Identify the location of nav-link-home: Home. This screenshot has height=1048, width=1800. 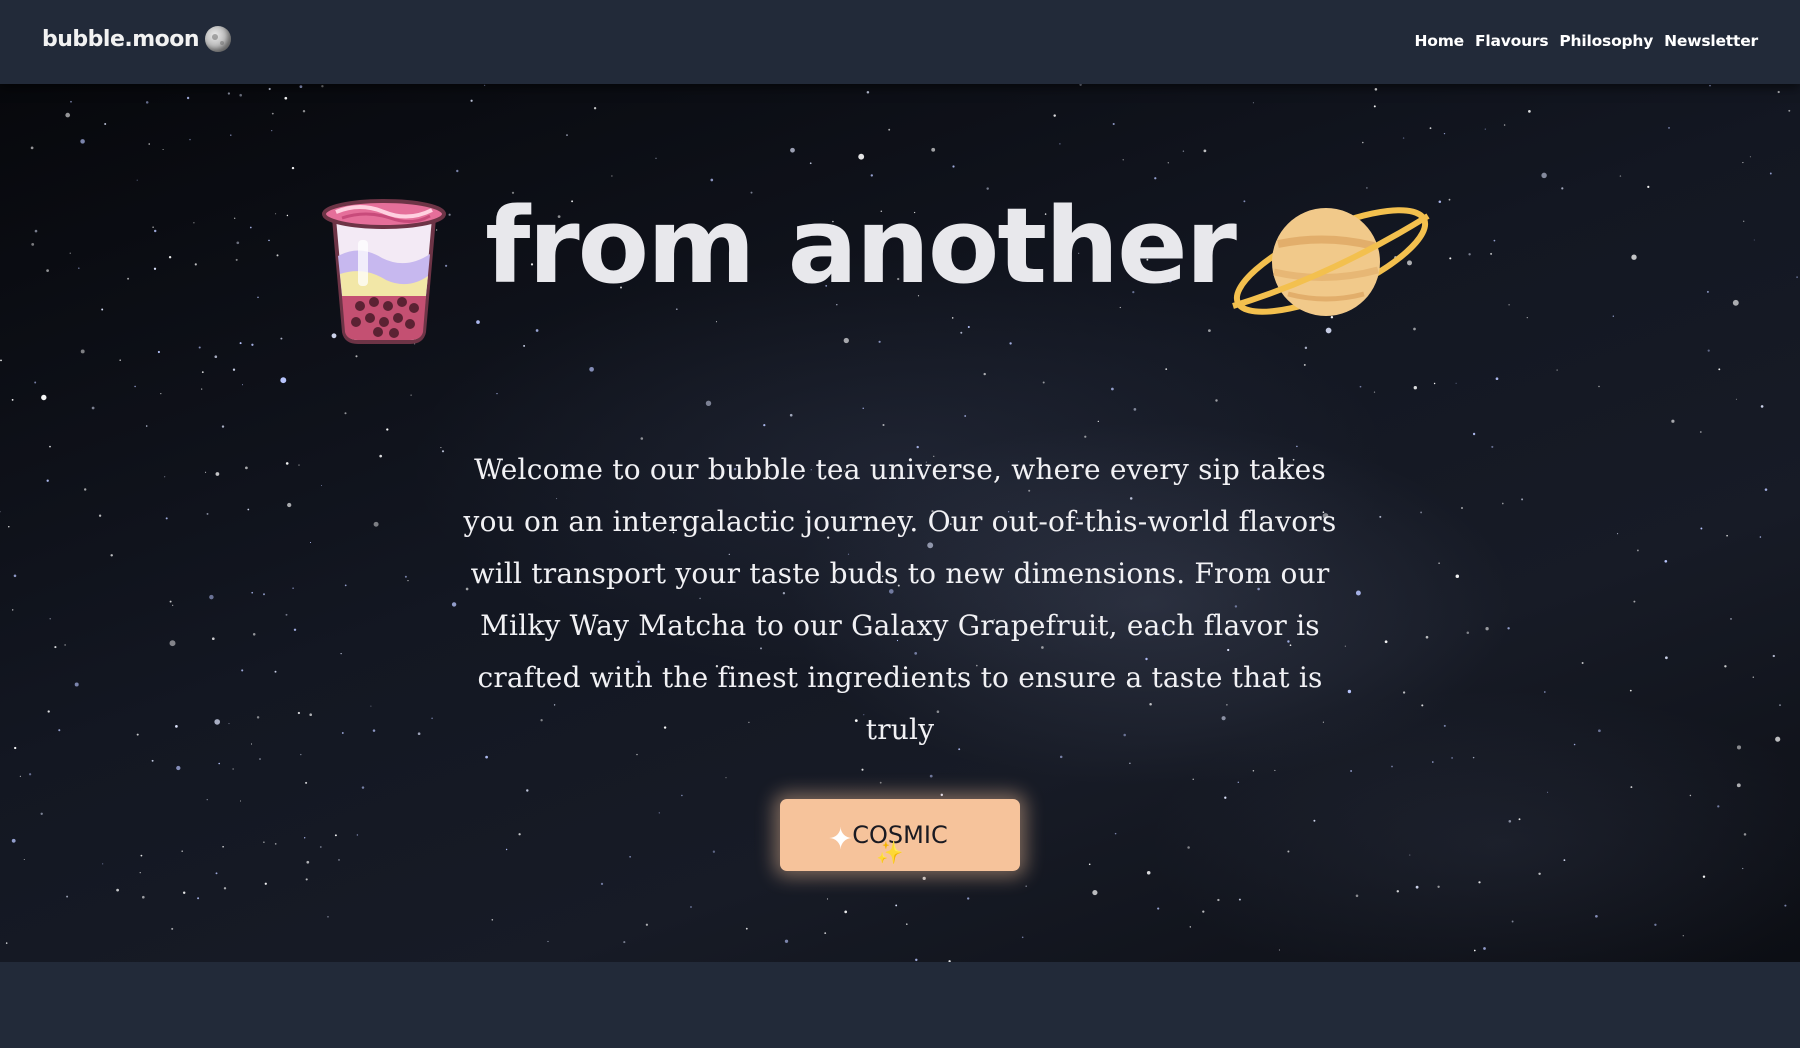
(1439, 41).